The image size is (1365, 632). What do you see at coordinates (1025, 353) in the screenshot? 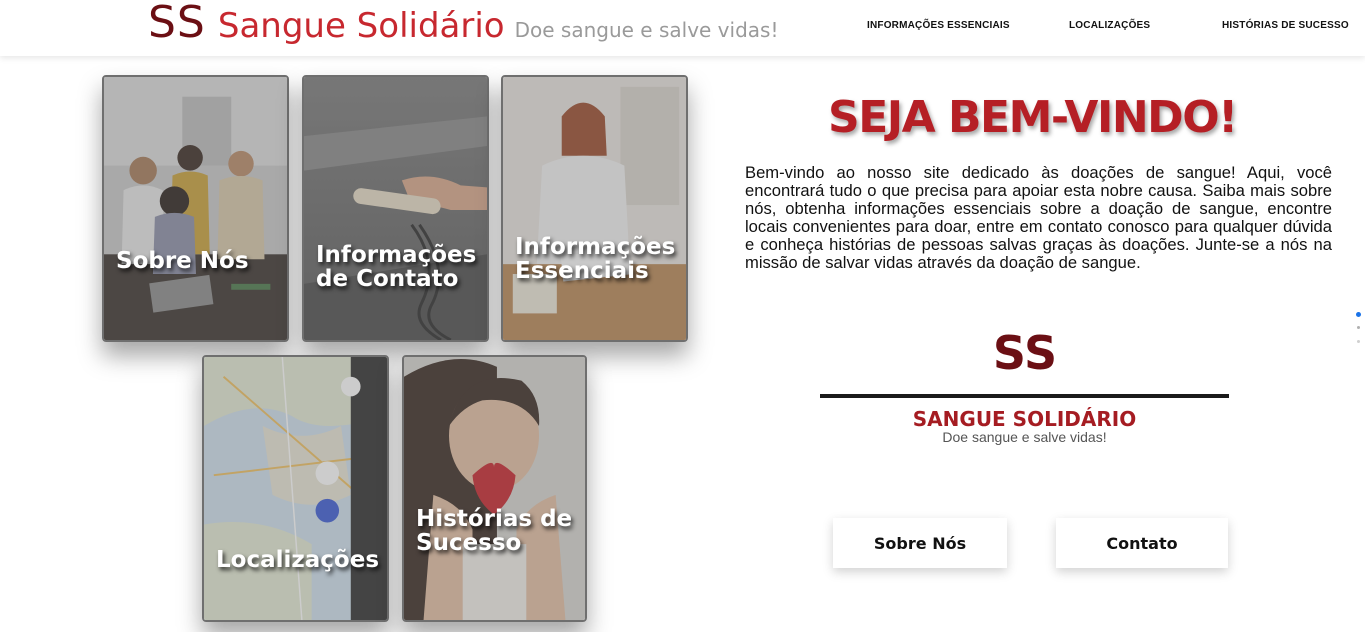
I see `brand-mark: SS` at bounding box center [1025, 353].